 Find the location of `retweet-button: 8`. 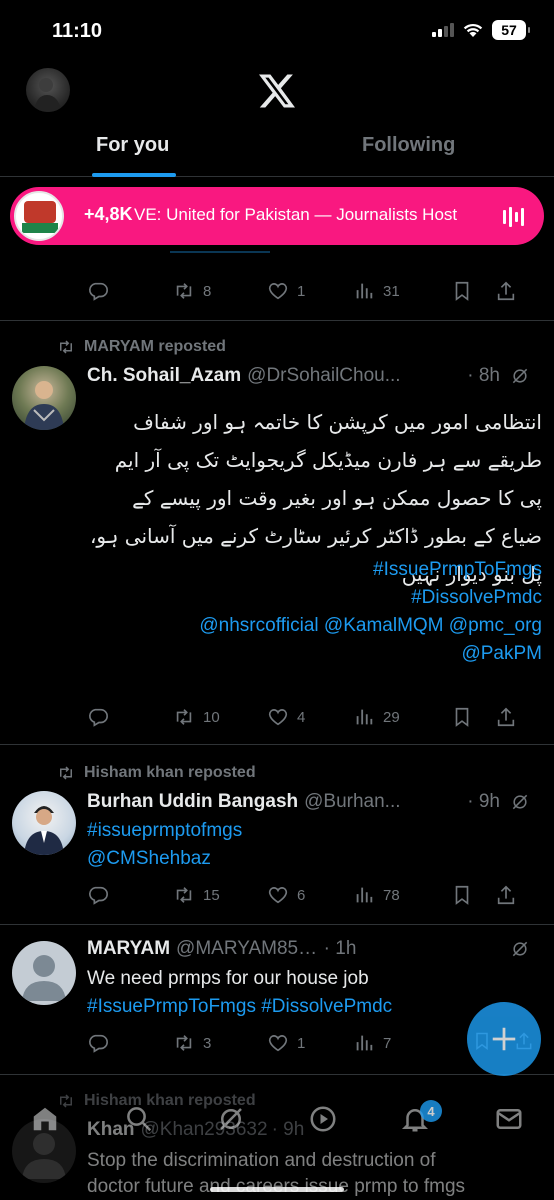

retweet-button: 8 is located at coordinates (220, 291).